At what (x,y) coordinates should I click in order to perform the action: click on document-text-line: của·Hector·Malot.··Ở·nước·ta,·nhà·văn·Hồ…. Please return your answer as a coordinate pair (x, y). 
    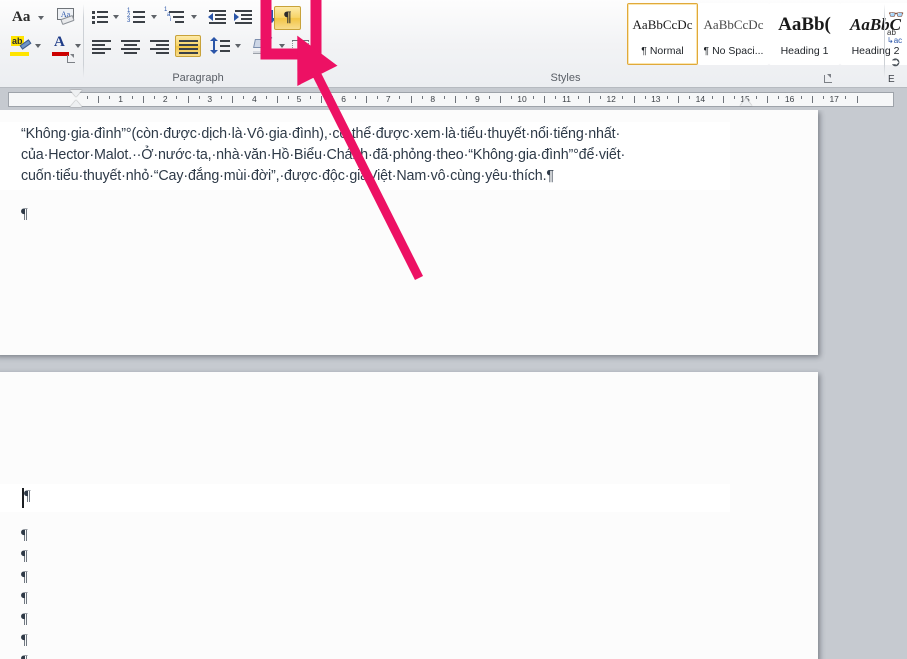
    Looking at the image, I should click on (323, 155).